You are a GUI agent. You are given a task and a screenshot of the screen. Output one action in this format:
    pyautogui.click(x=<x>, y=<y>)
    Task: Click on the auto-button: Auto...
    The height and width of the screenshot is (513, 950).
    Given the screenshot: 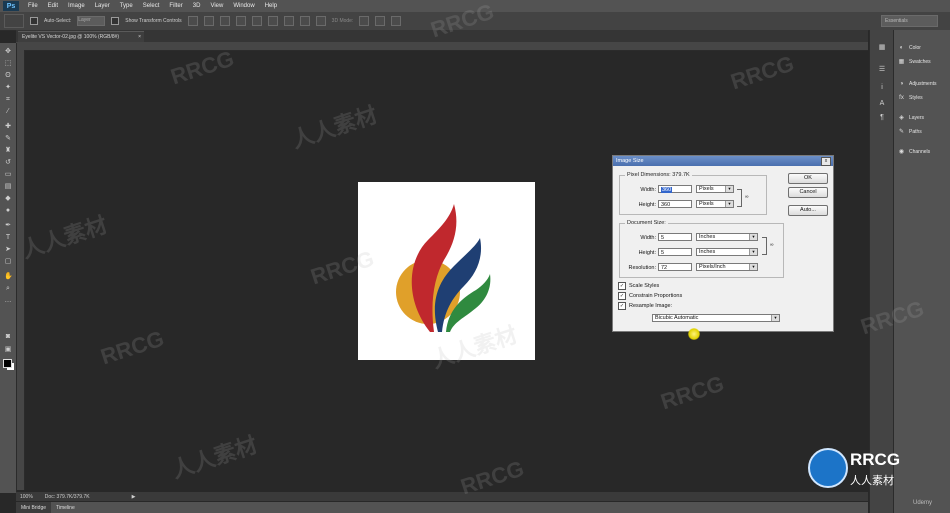 What is the action you would take?
    pyautogui.click(x=808, y=210)
    